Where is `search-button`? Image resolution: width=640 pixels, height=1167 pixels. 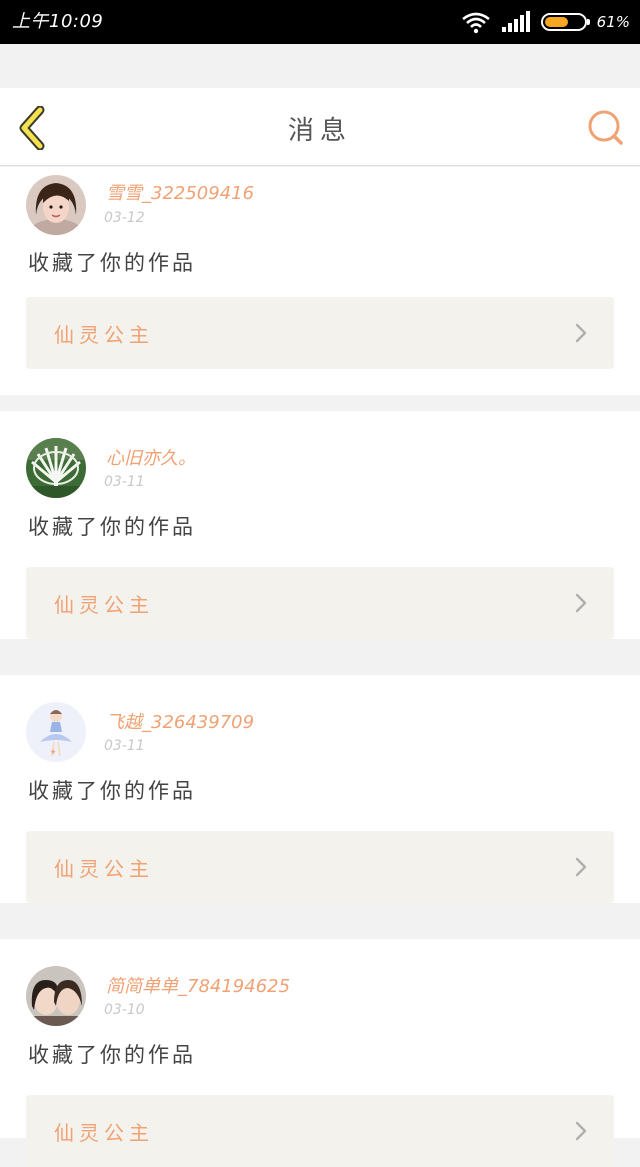
search-button is located at coordinates (606, 128).